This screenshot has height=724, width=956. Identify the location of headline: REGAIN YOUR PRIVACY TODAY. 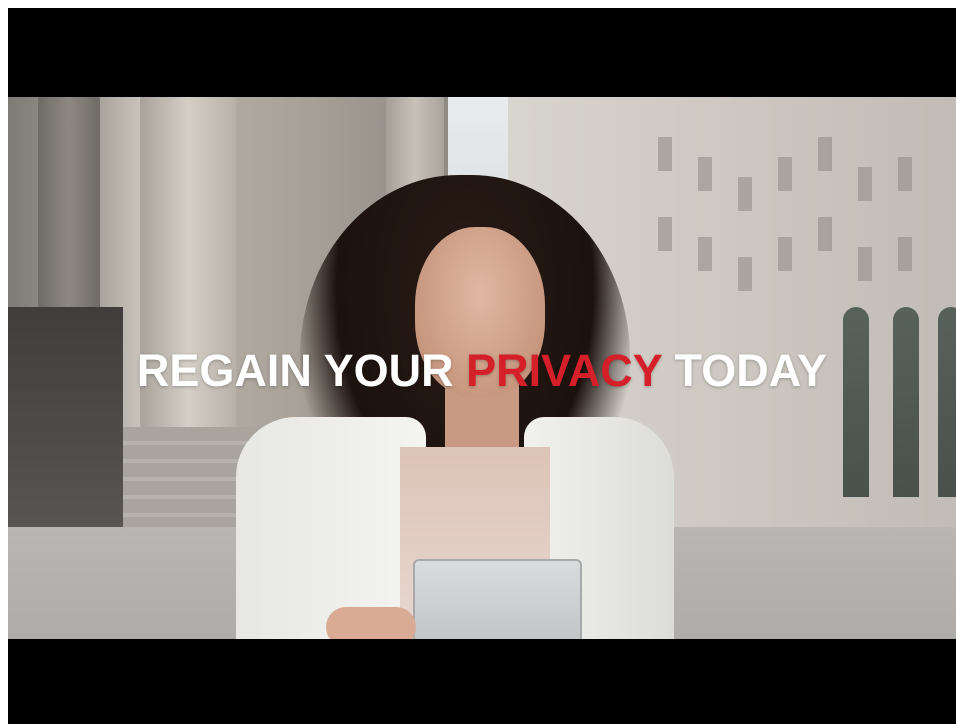
(482, 370).